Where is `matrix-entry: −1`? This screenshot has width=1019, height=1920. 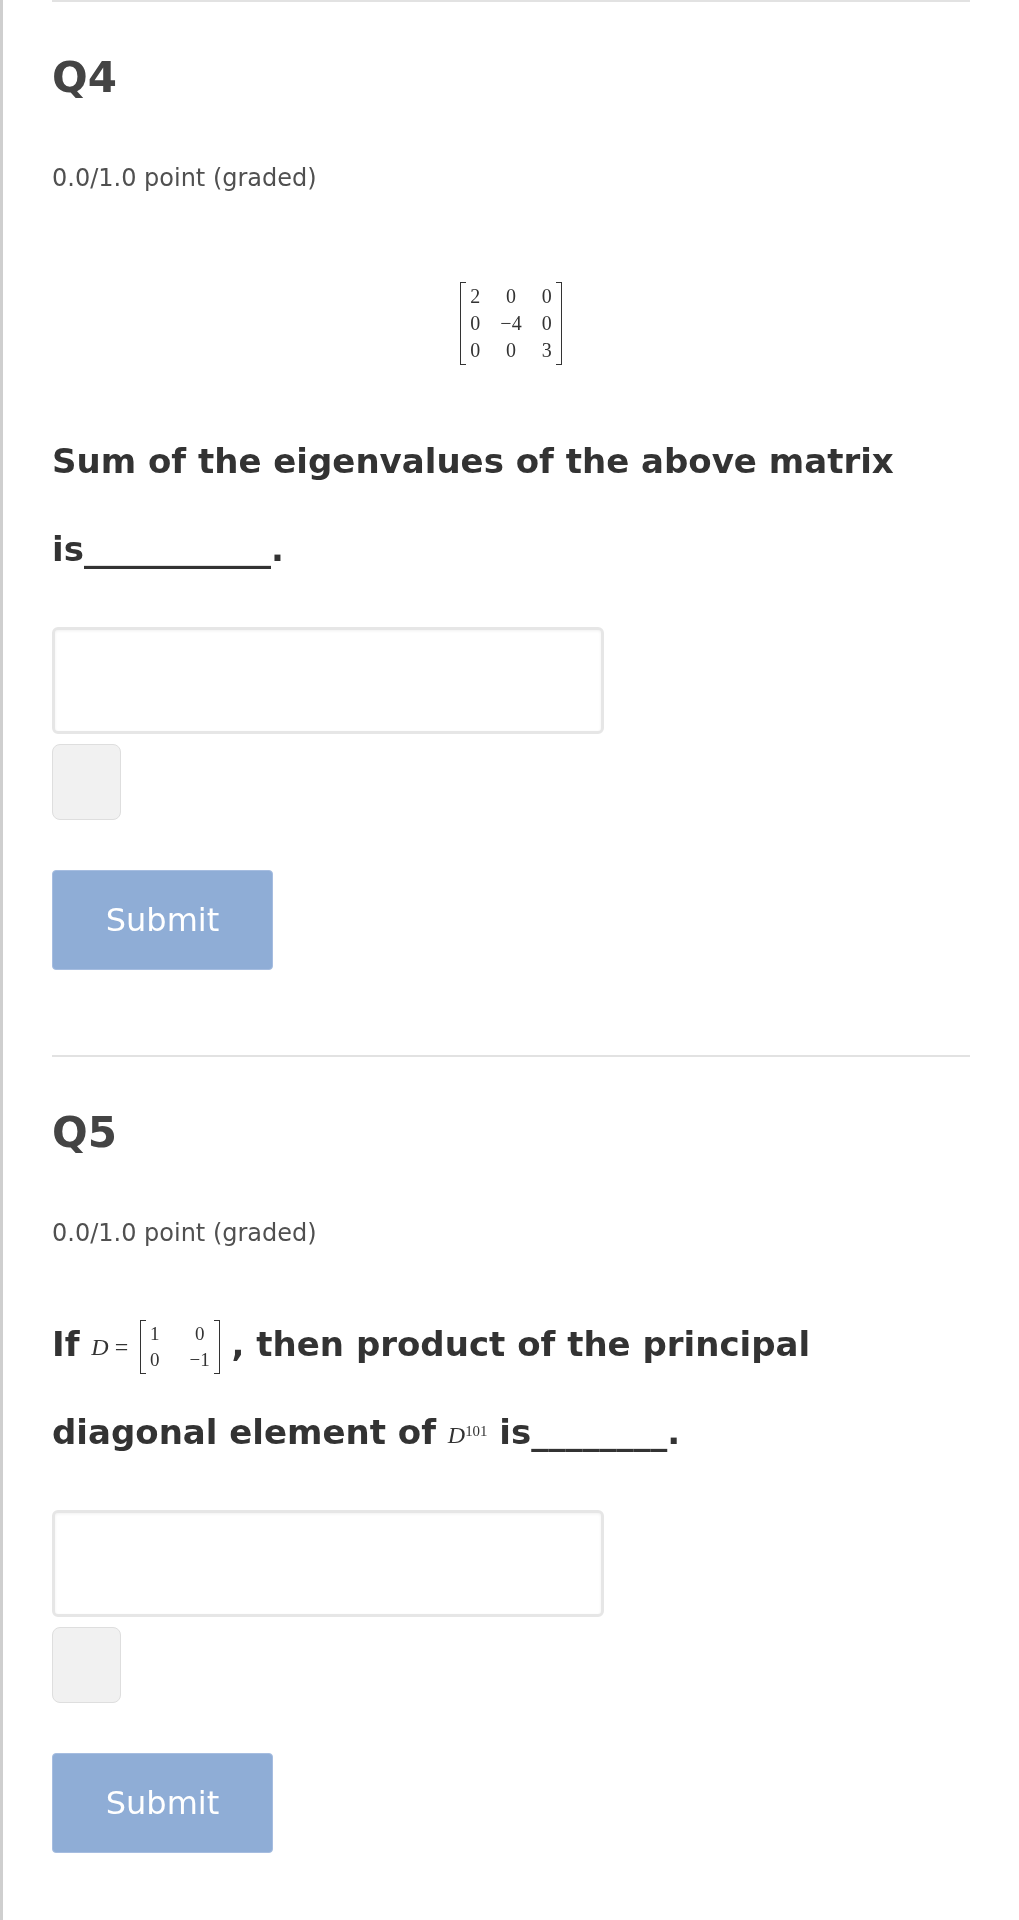
matrix-entry: −1 is located at coordinates (199, 1359).